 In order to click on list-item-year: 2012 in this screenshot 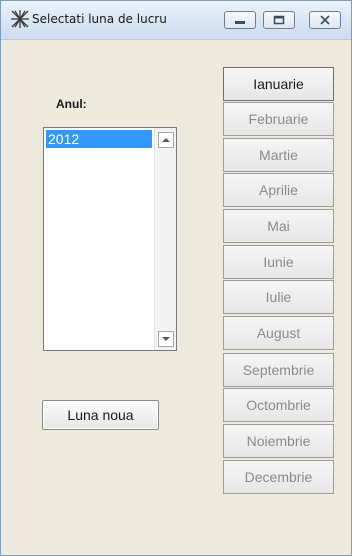, I will do `click(99, 139)`.